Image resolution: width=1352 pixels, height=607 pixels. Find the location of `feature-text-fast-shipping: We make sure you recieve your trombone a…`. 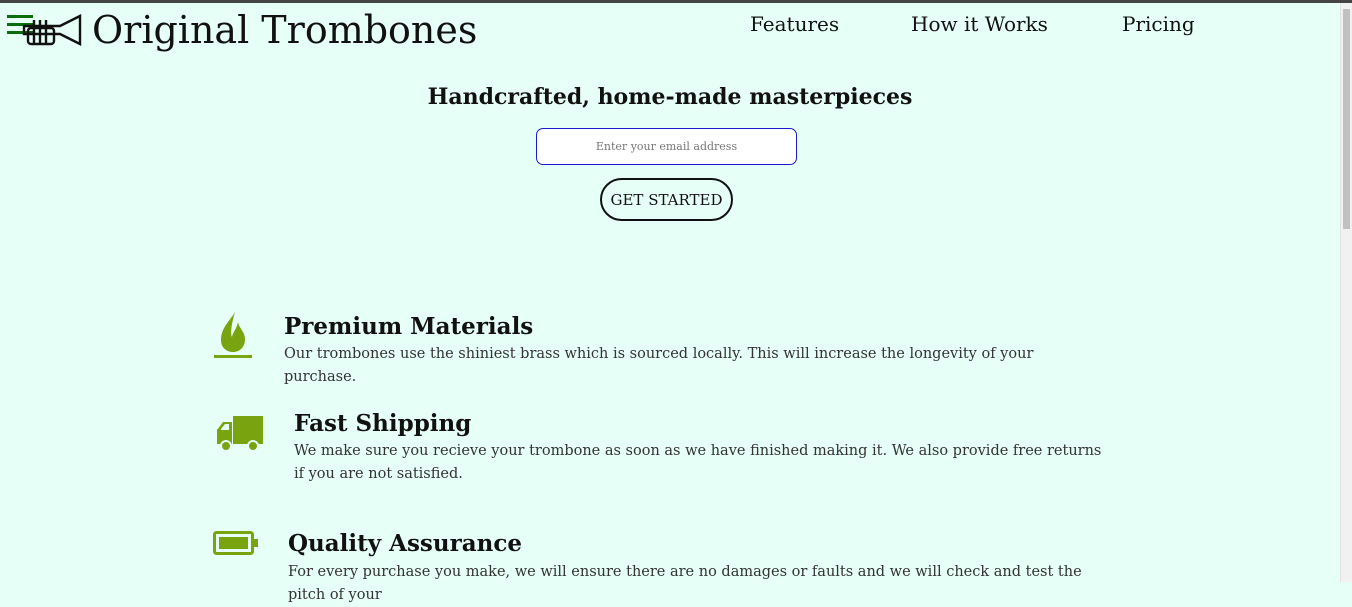

feature-text-fast-shipping: We make sure you recieve your trombone a… is located at coordinates (698, 462).